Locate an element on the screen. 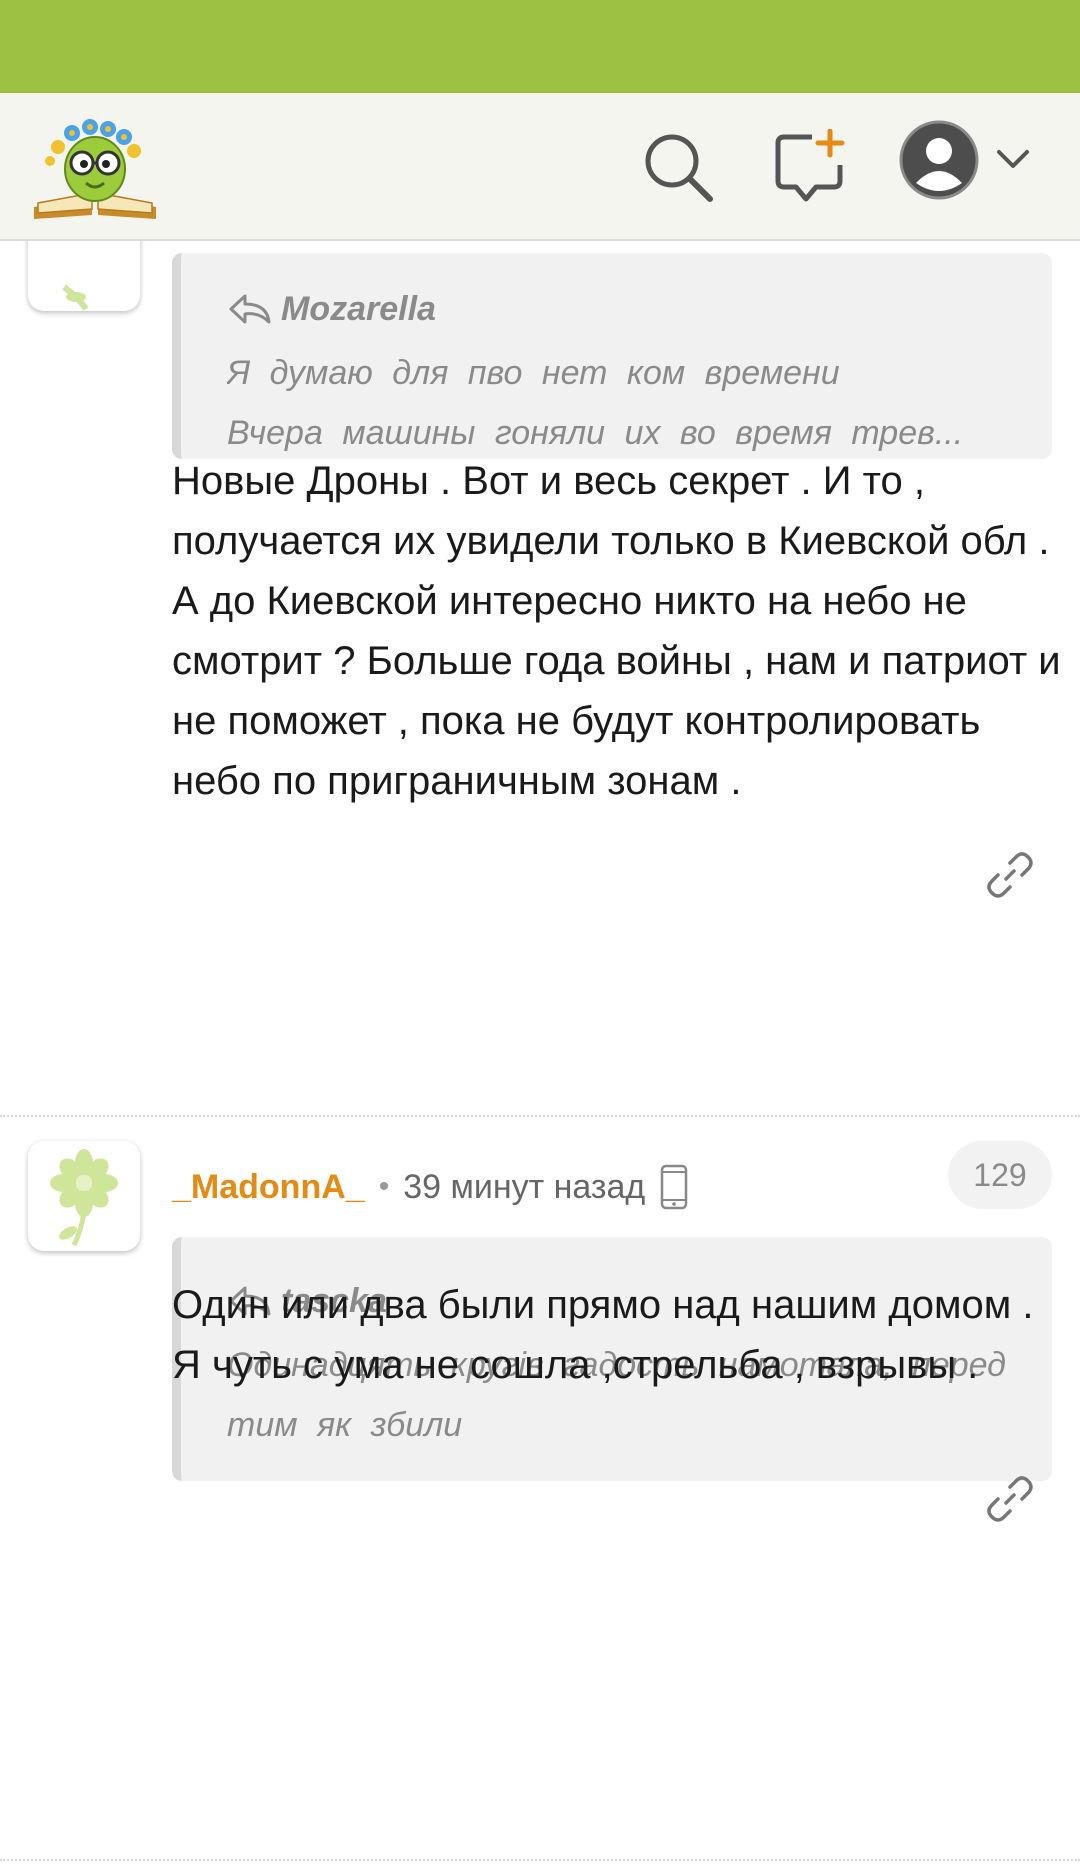  like-counter: 129 is located at coordinates (1000, 1175).